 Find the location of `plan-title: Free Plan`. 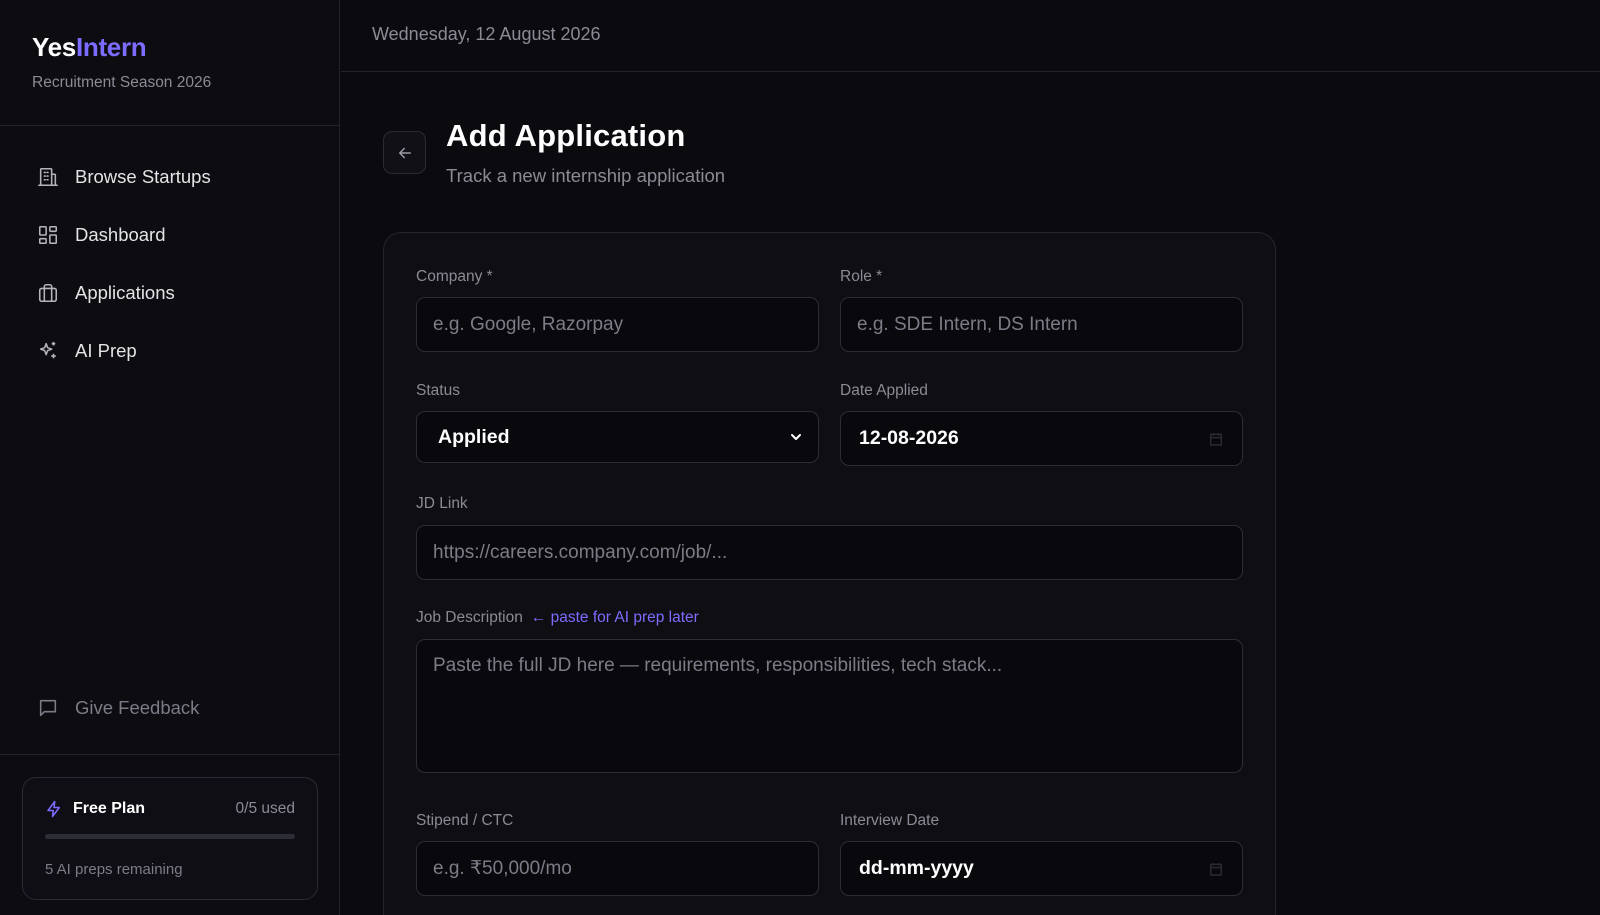

plan-title: Free Plan is located at coordinates (95, 809).